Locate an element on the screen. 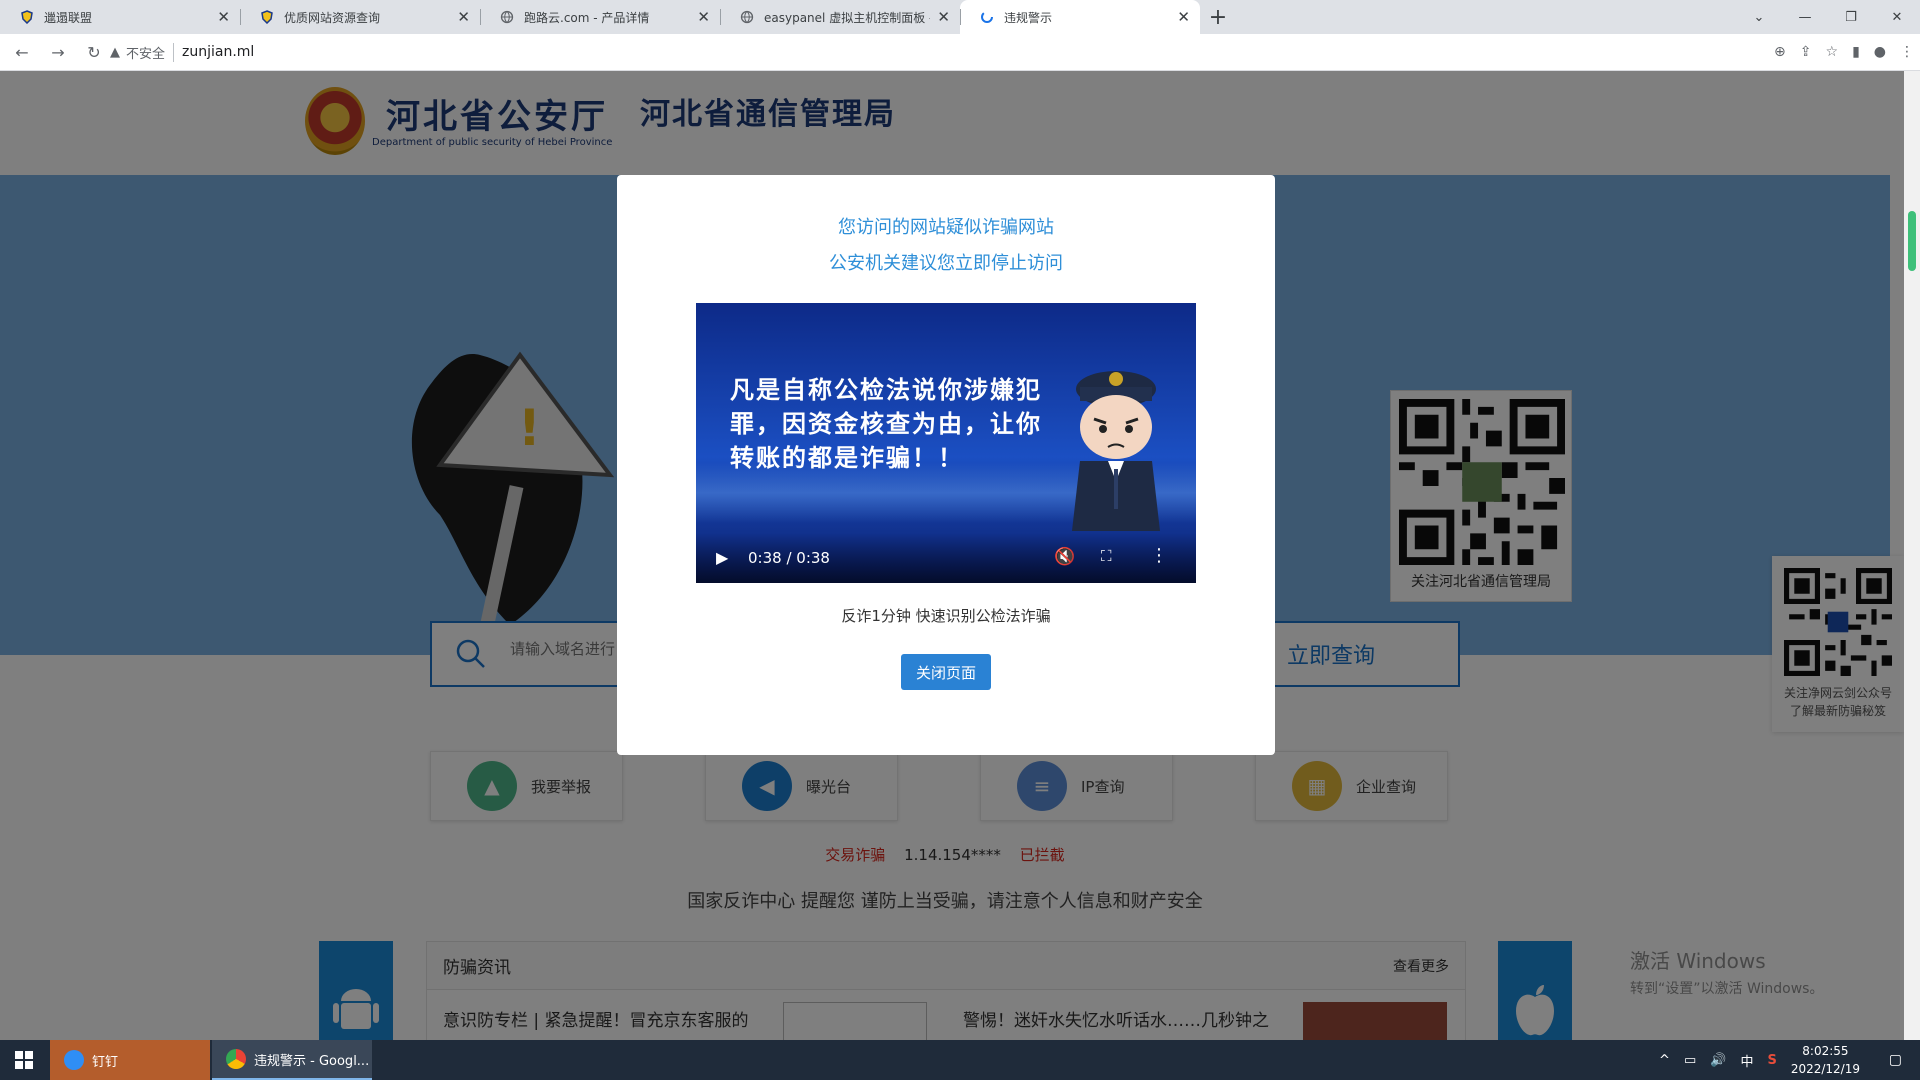  modal-line-1: 您访问的网站疑似诈骗网站 is located at coordinates (946, 227).